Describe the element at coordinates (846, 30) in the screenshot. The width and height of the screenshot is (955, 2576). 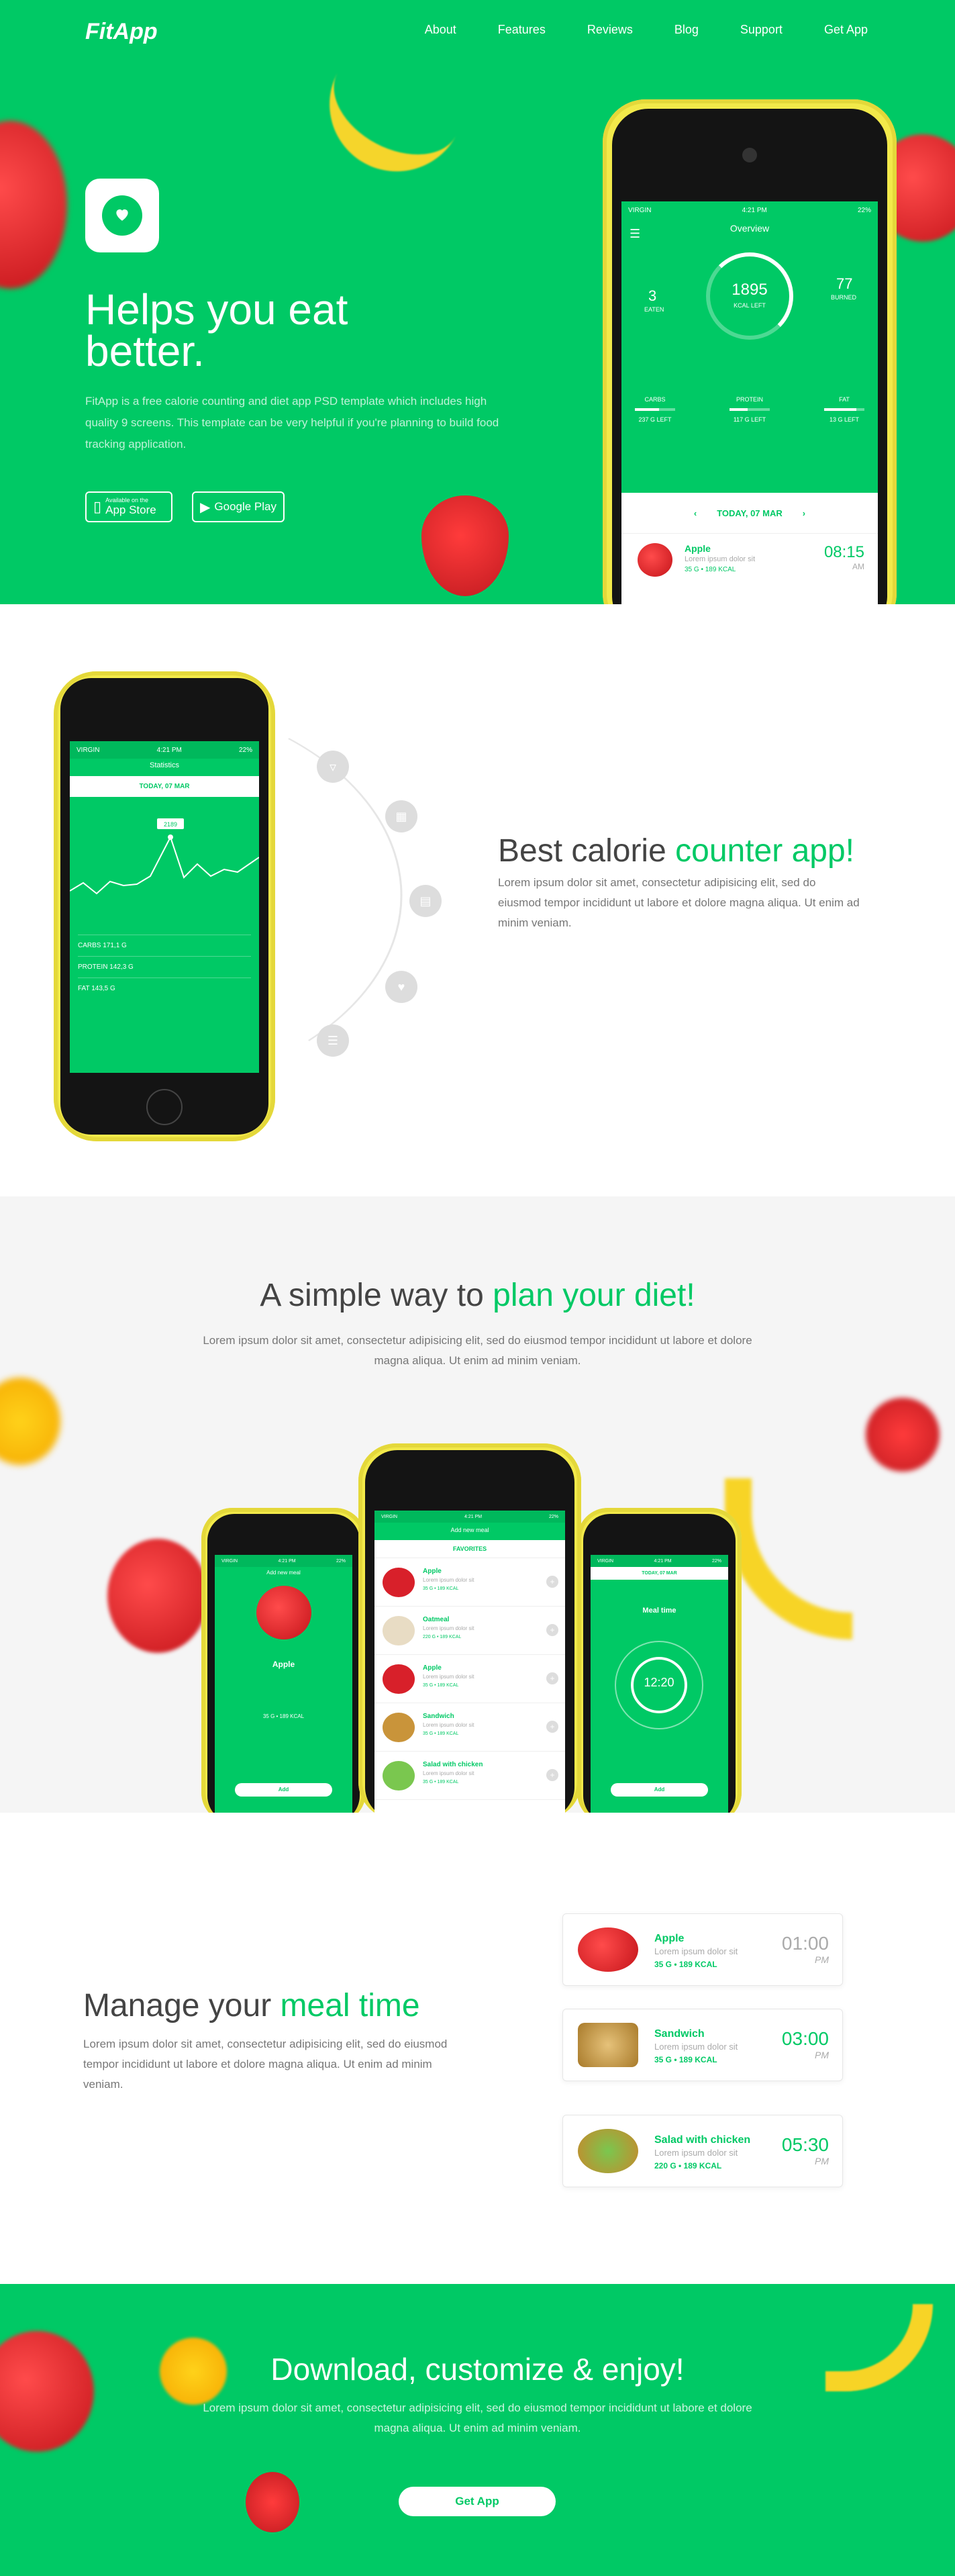
I see `nav-link-get-app: Get App` at that location.